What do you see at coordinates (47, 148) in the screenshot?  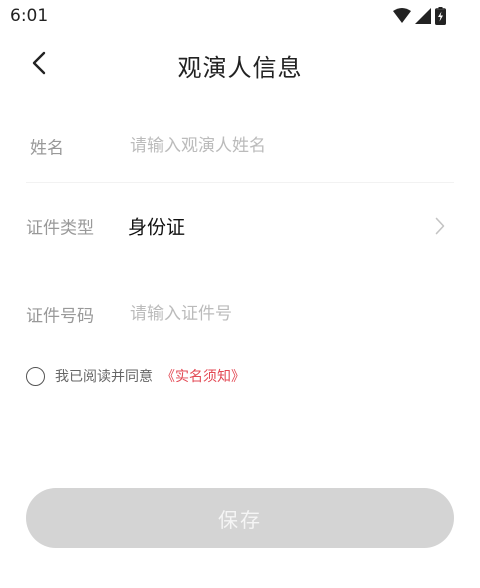 I see `name-label: 姓名` at bounding box center [47, 148].